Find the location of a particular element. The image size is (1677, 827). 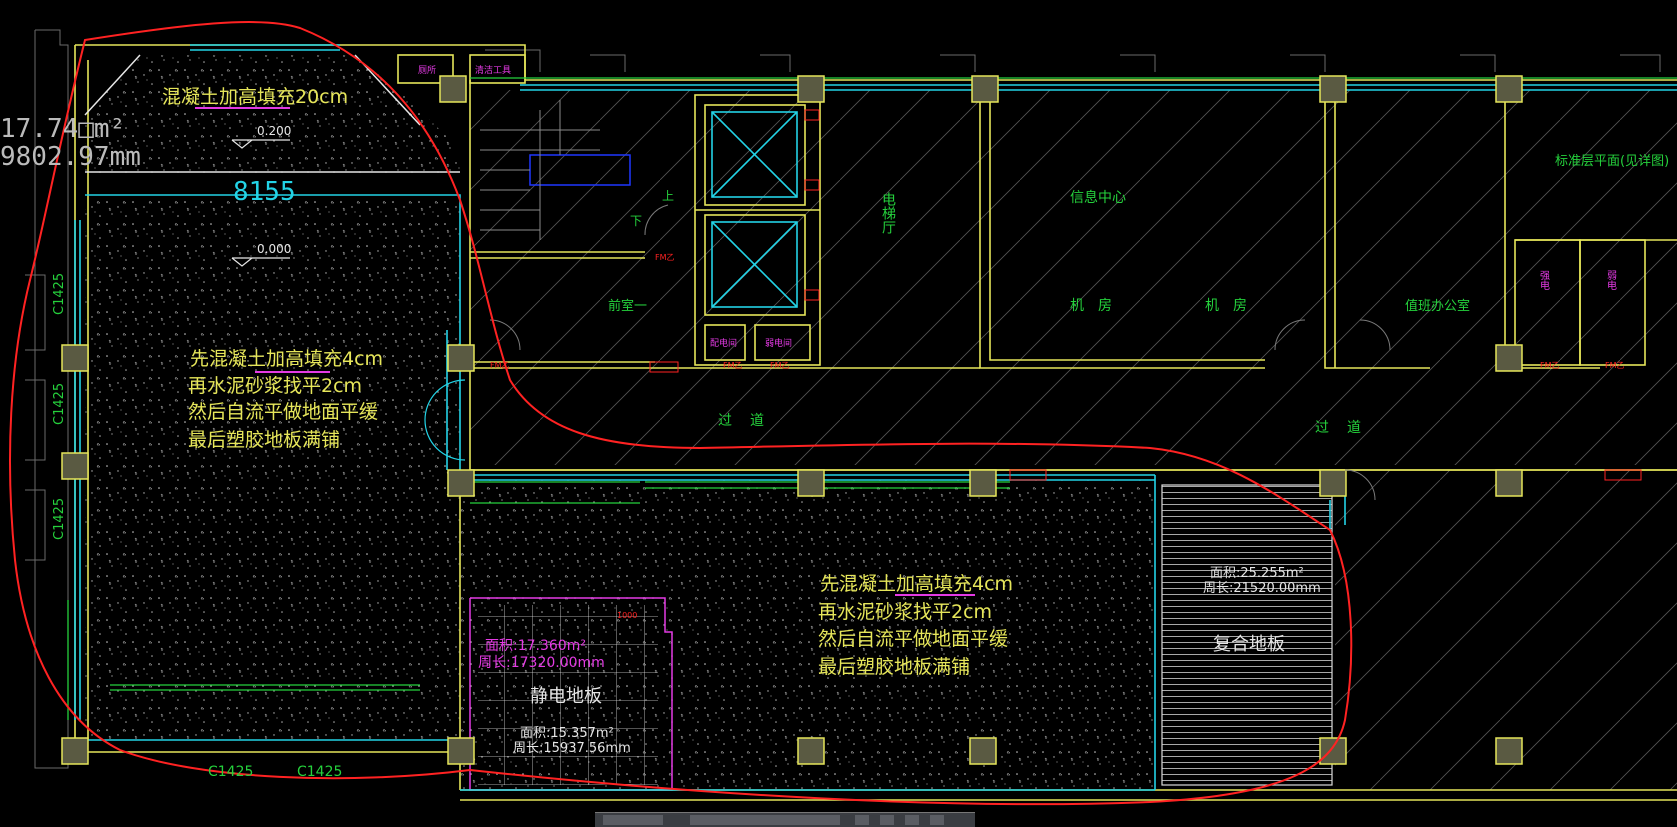

door-tag-5: FM乙 is located at coordinates (1550, 365).